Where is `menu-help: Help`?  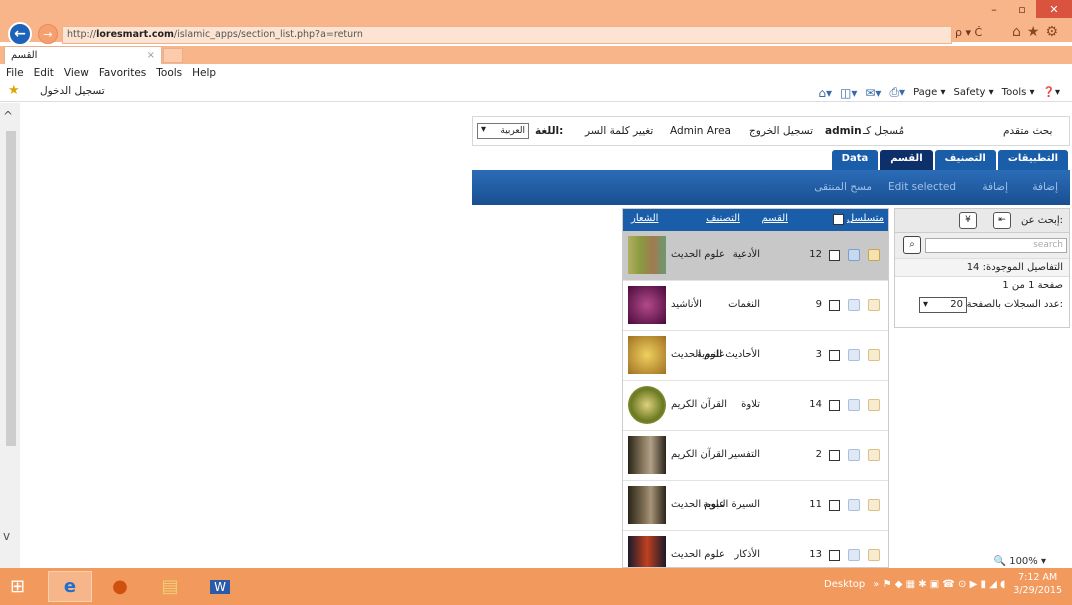
menu-help: Help is located at coordinates (204, 73).